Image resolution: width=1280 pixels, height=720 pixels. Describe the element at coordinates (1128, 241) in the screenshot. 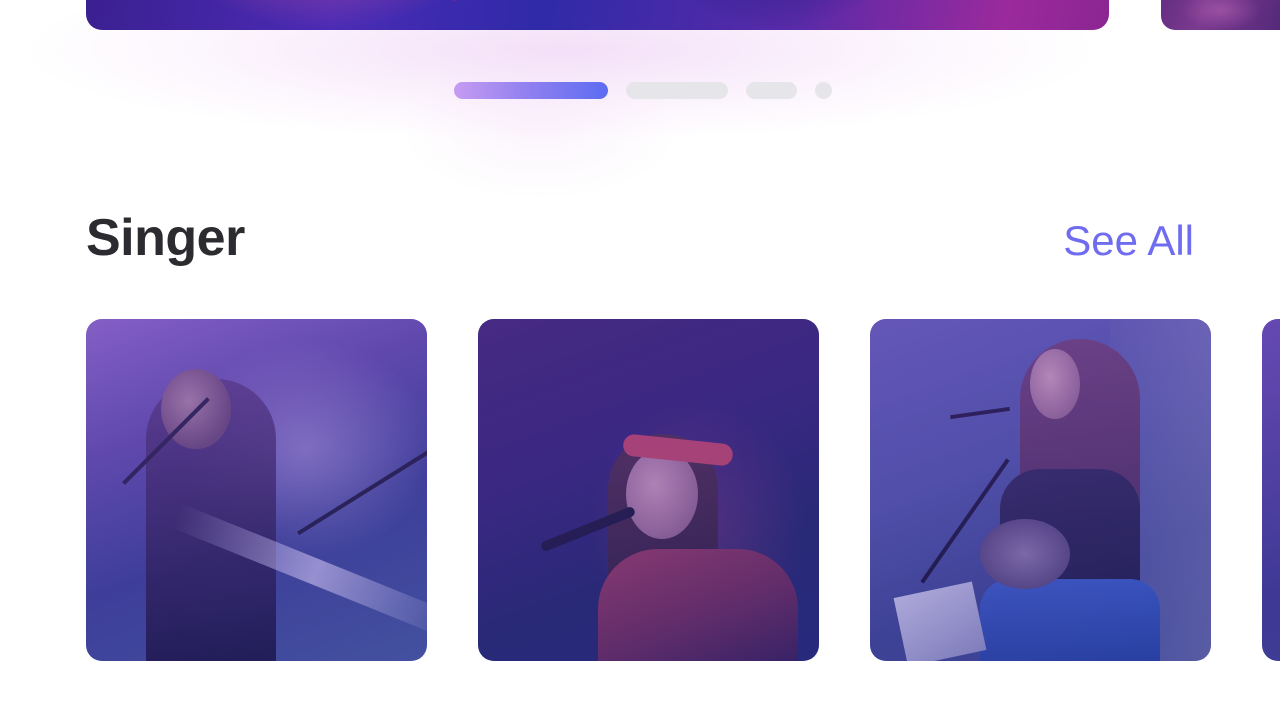

I see `see-all-link: See All` at that location.